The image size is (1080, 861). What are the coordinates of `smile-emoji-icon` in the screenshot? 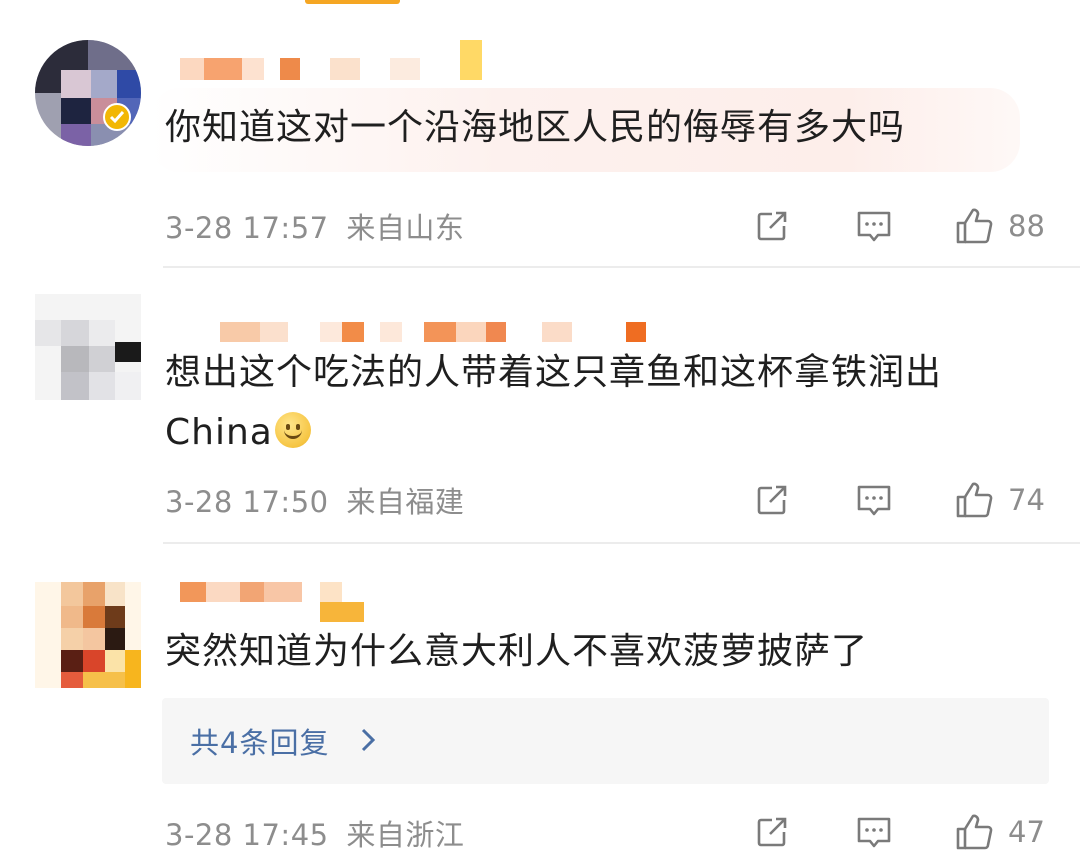 It's located at (292, 430).